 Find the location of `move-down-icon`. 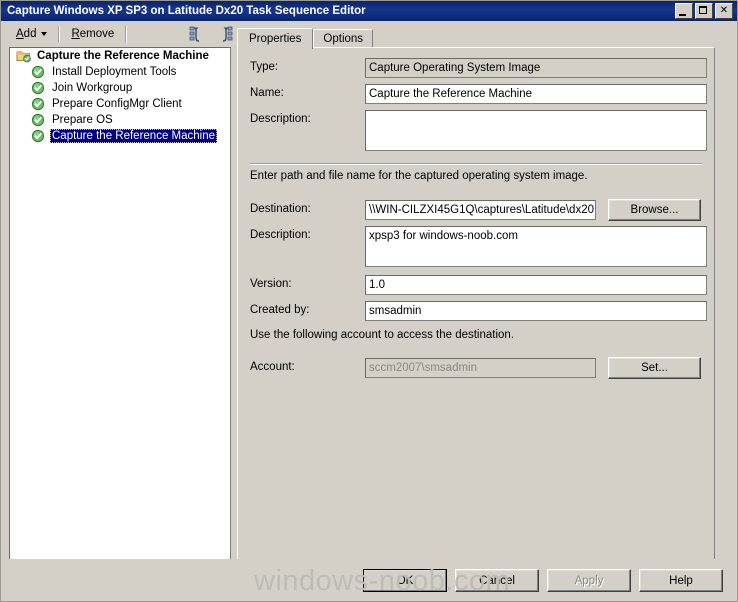

move-down-icon is located at coordinates (226, 34).